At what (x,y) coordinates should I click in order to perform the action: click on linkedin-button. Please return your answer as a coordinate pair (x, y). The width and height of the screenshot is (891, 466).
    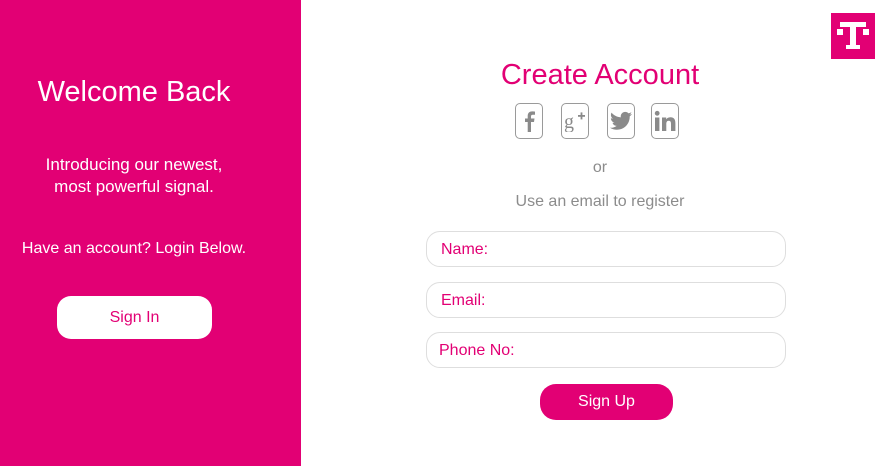
    Looking at the image, I should click on (665, 121).